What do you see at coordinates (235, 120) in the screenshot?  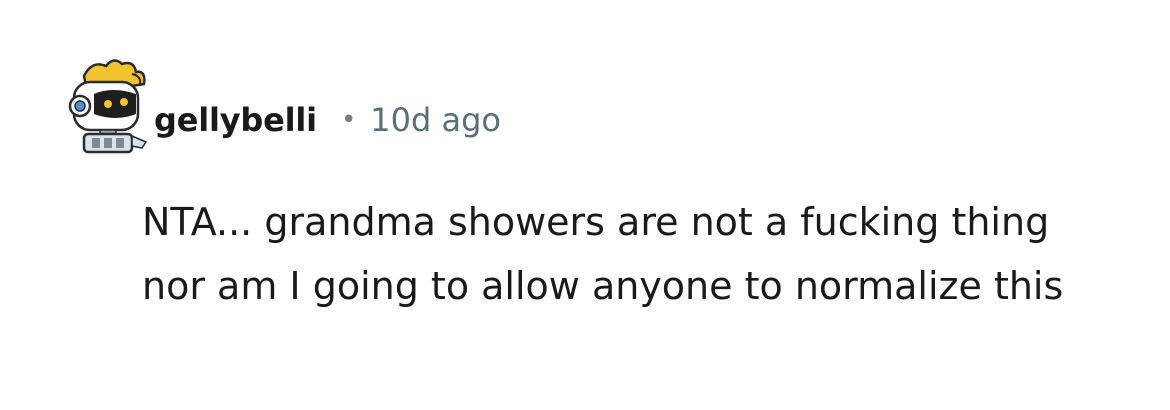 I see `author-username: gellybelli` at bounding box center [235, 120].